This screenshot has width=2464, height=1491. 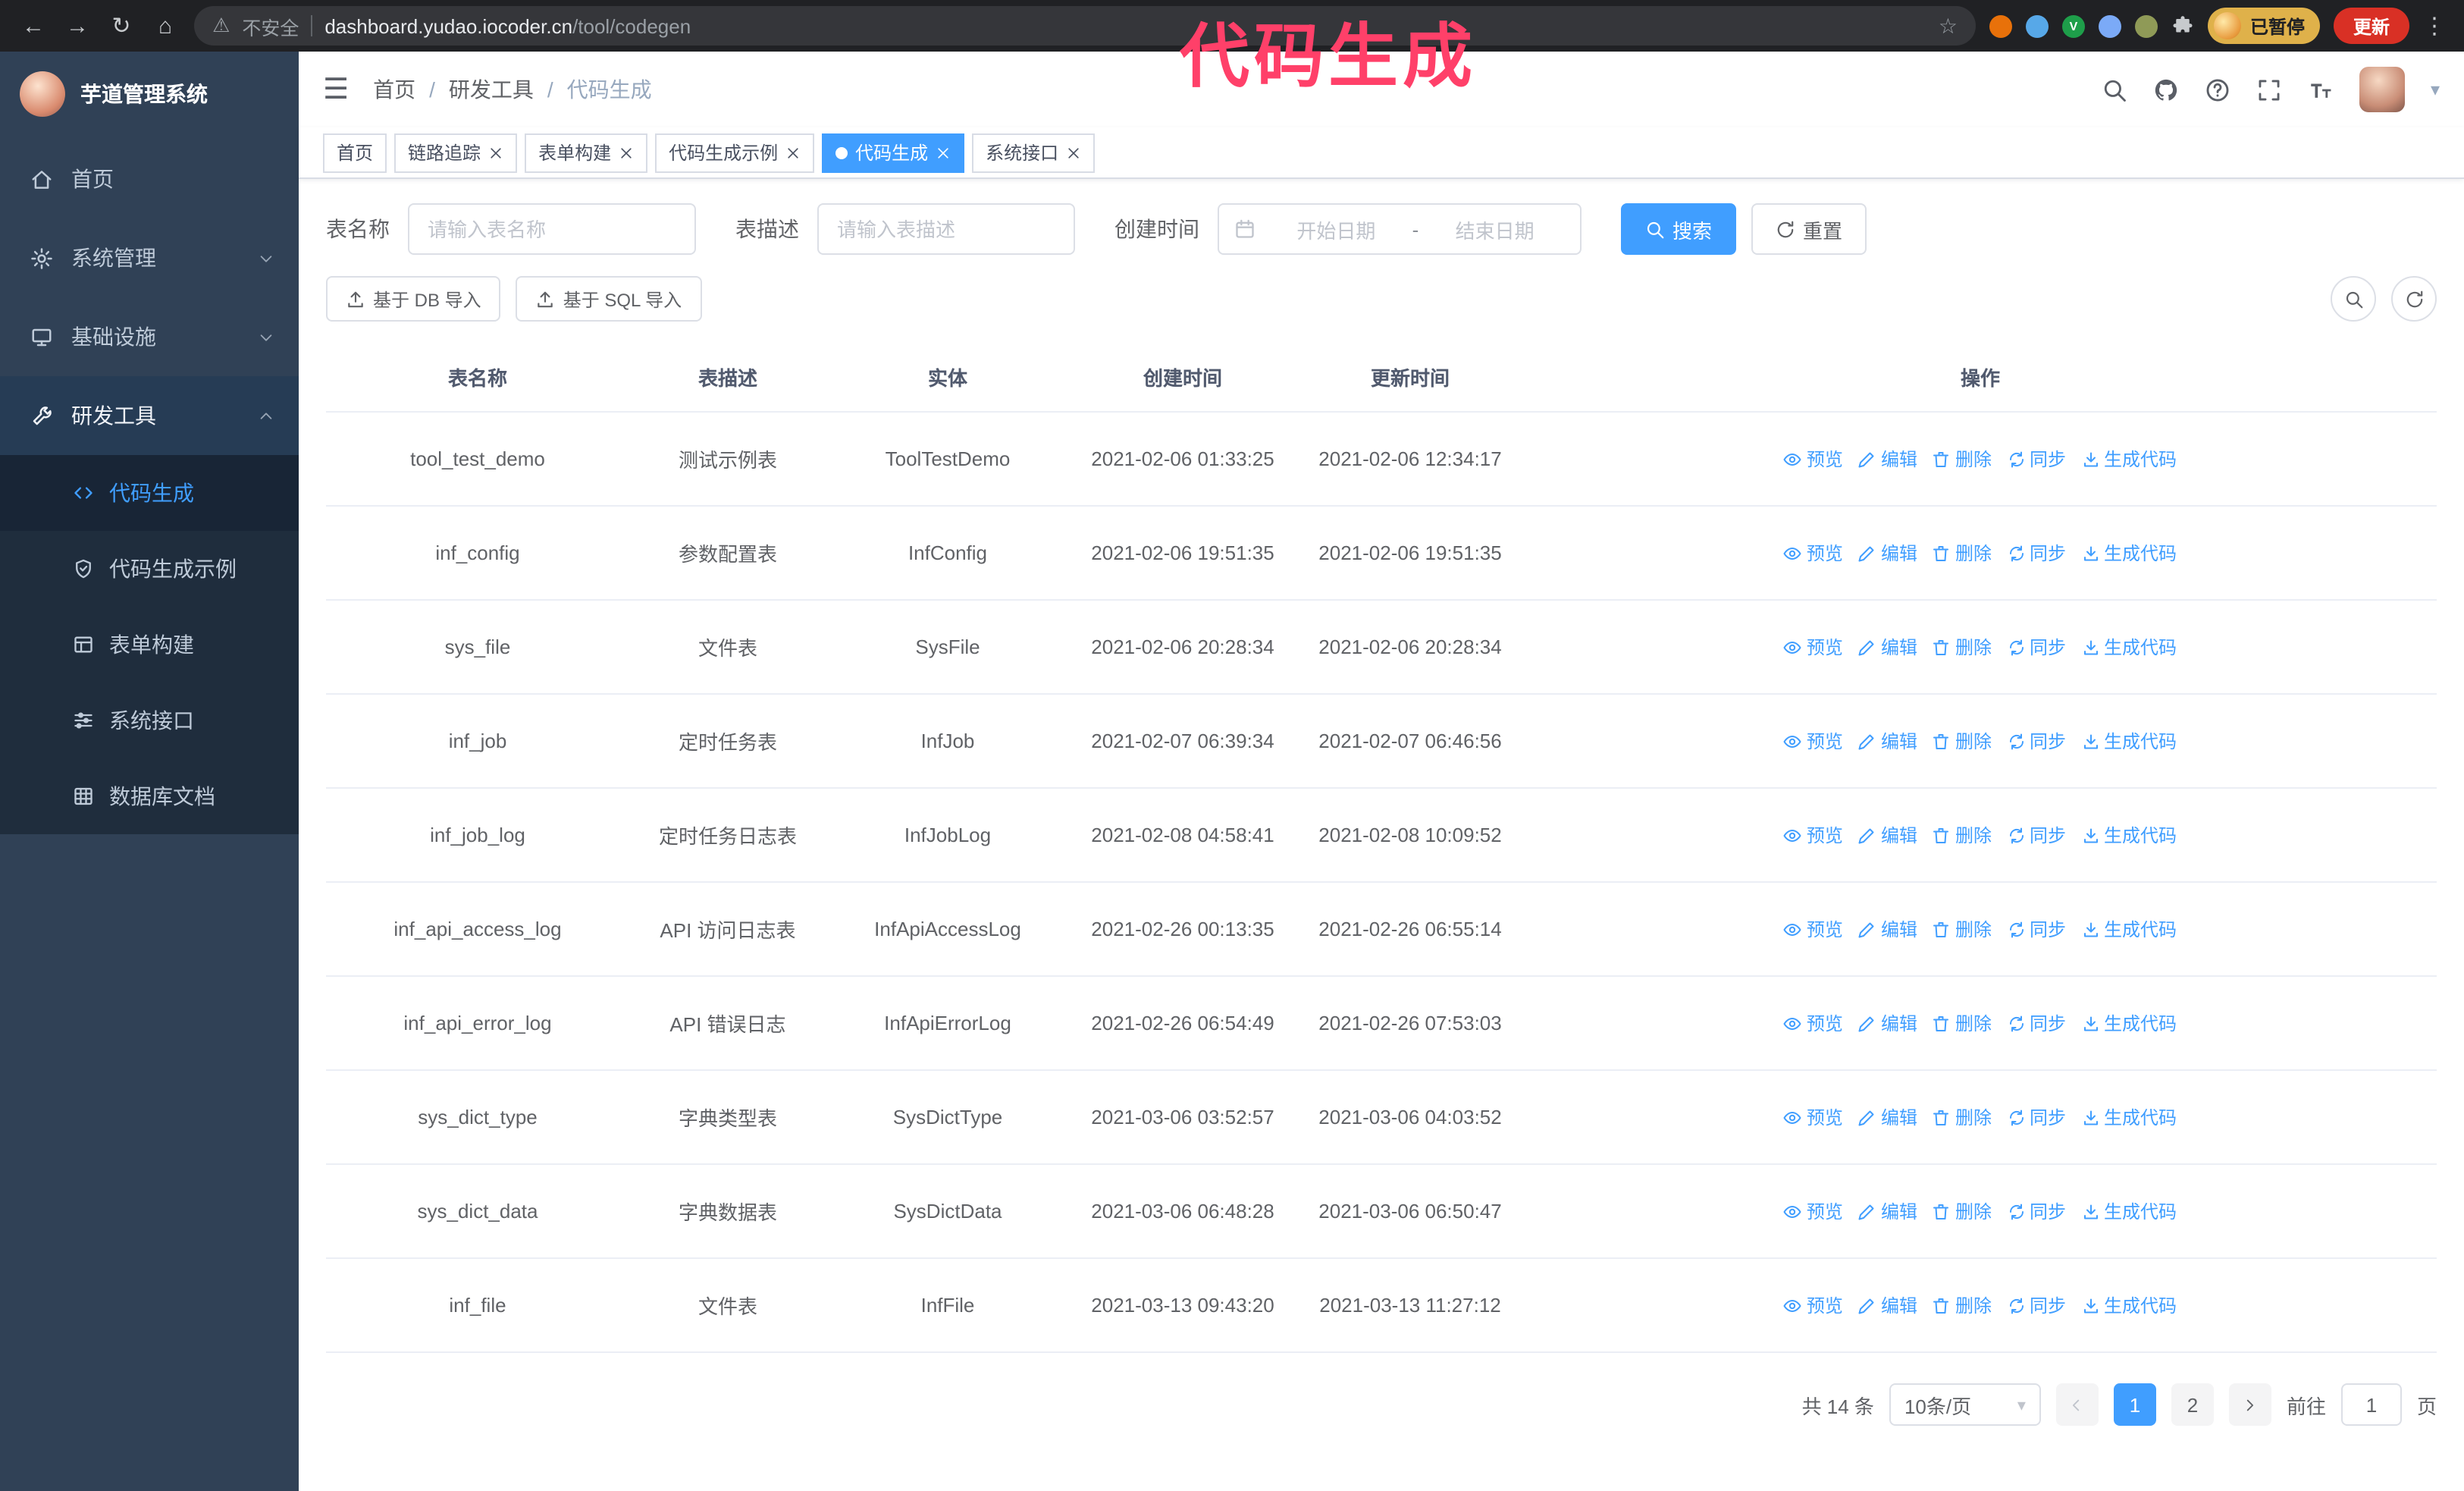 I want to click on sidebar-item-api: 系统接口, so click(x=150, y=720).